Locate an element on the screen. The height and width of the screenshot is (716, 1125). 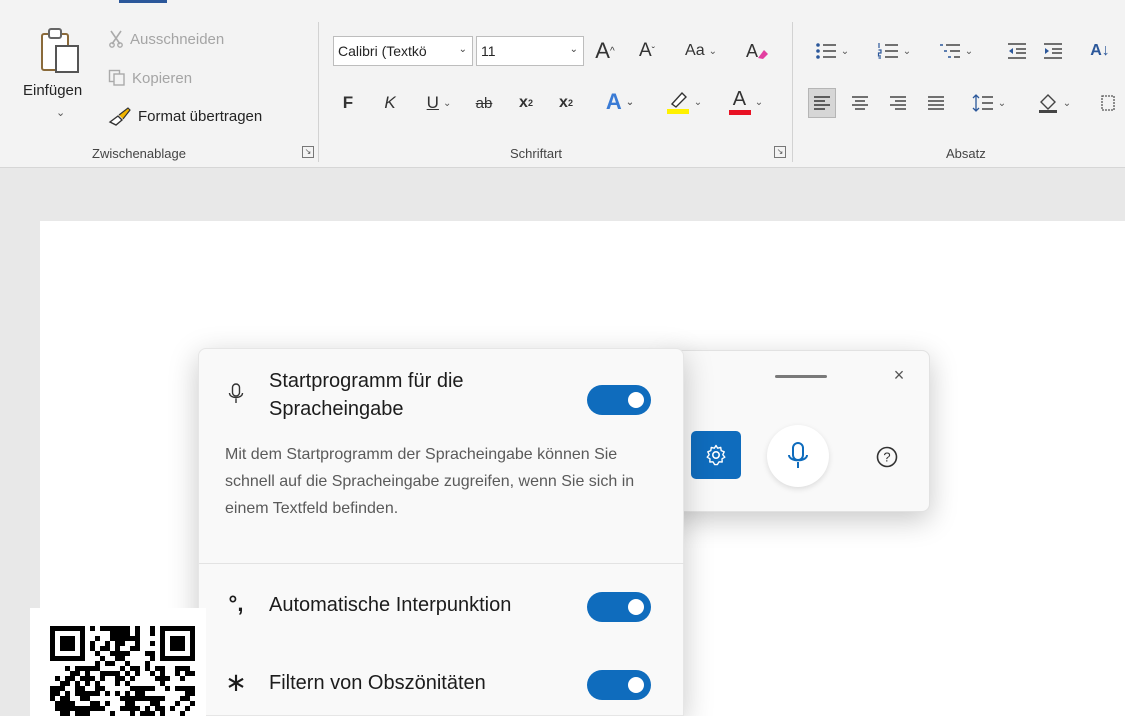
increase-indent-button is located at coordinates (1053, 51).